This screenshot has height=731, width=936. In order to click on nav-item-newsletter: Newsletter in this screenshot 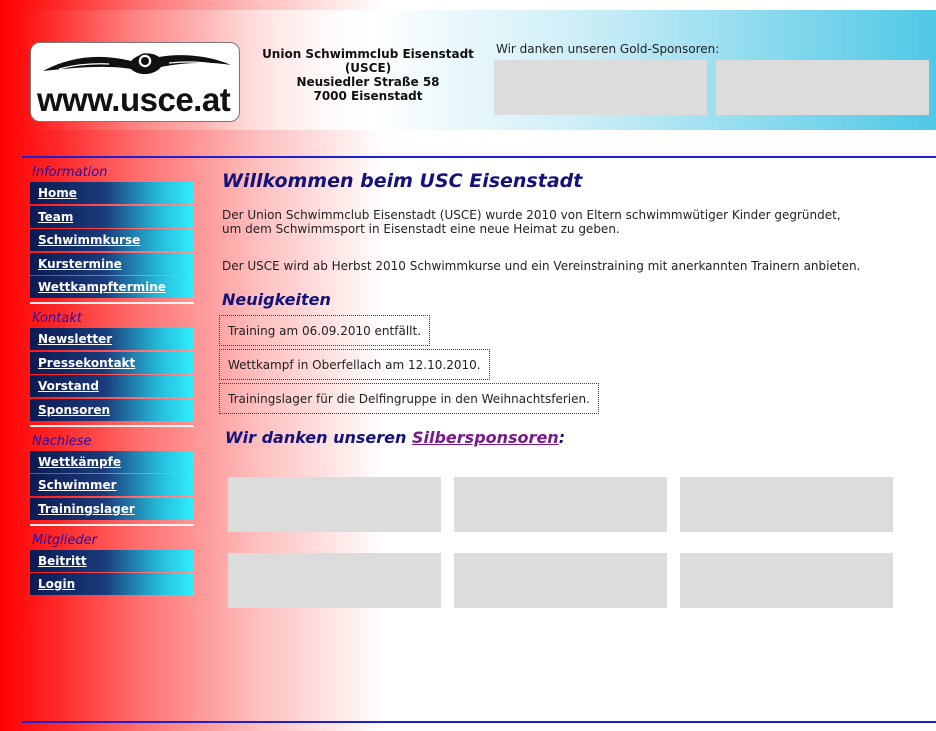, I will do `click(112, 339)`.